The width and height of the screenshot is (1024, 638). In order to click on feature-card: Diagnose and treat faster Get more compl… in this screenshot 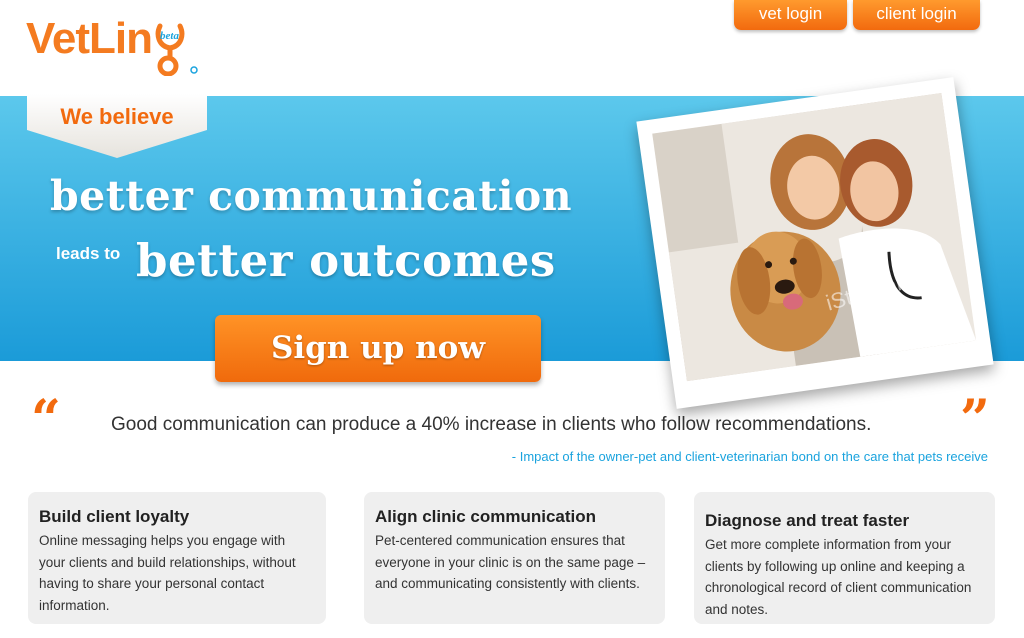, I will do `click(844, 558)`.